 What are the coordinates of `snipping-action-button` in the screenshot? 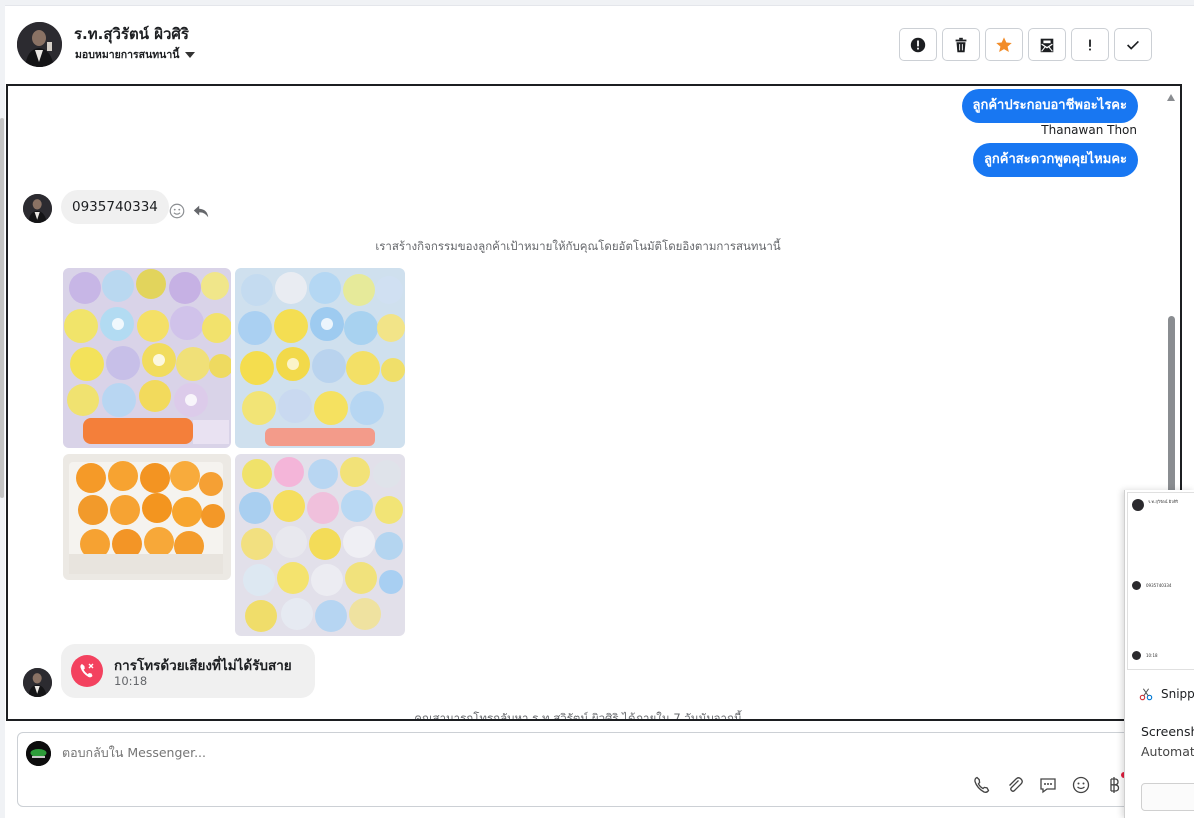 It's located at (1167, 797).